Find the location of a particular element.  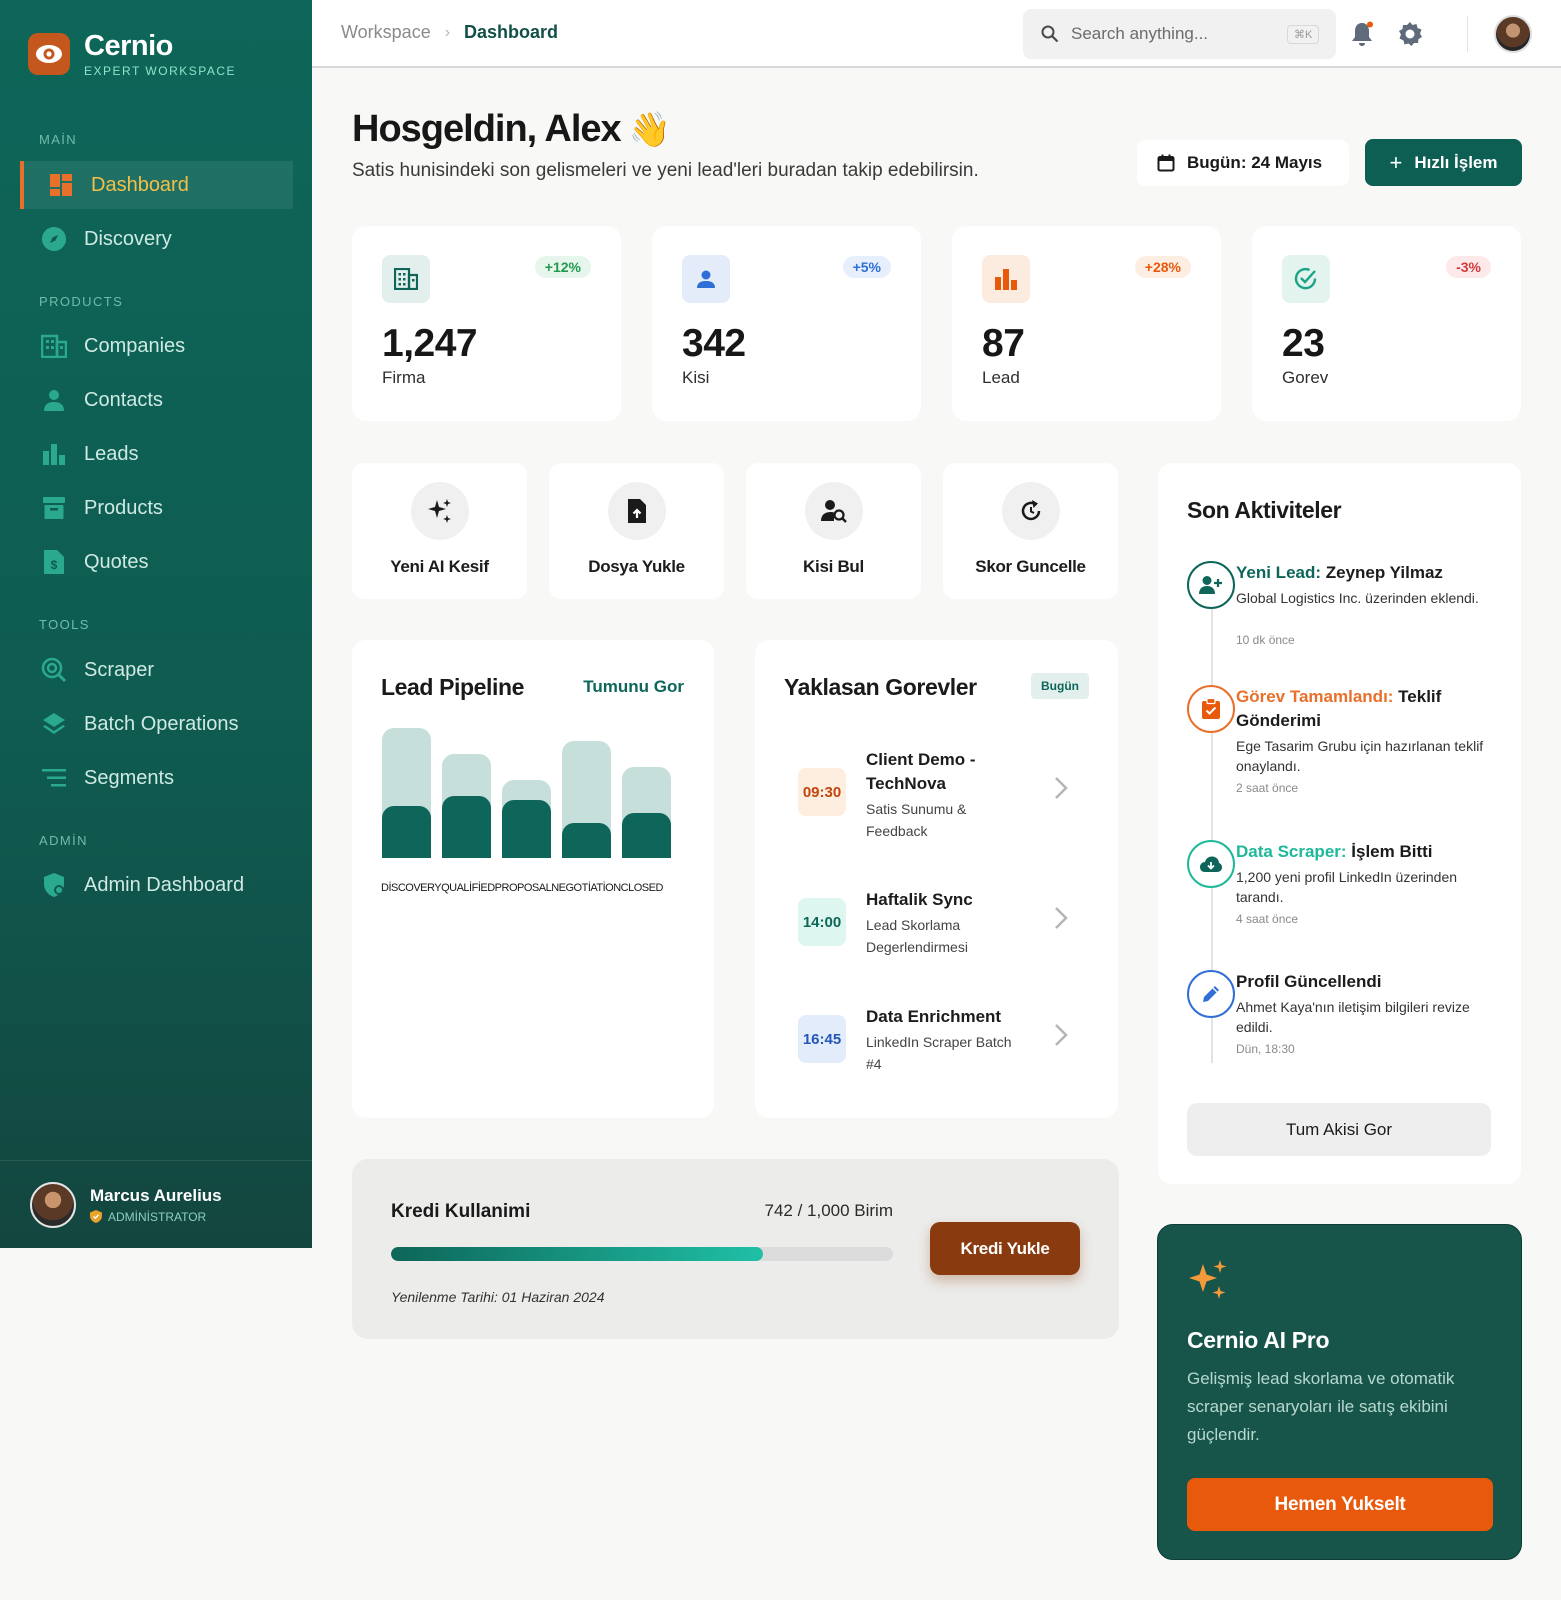

header-avatar is located at coordinates (1513, 34).